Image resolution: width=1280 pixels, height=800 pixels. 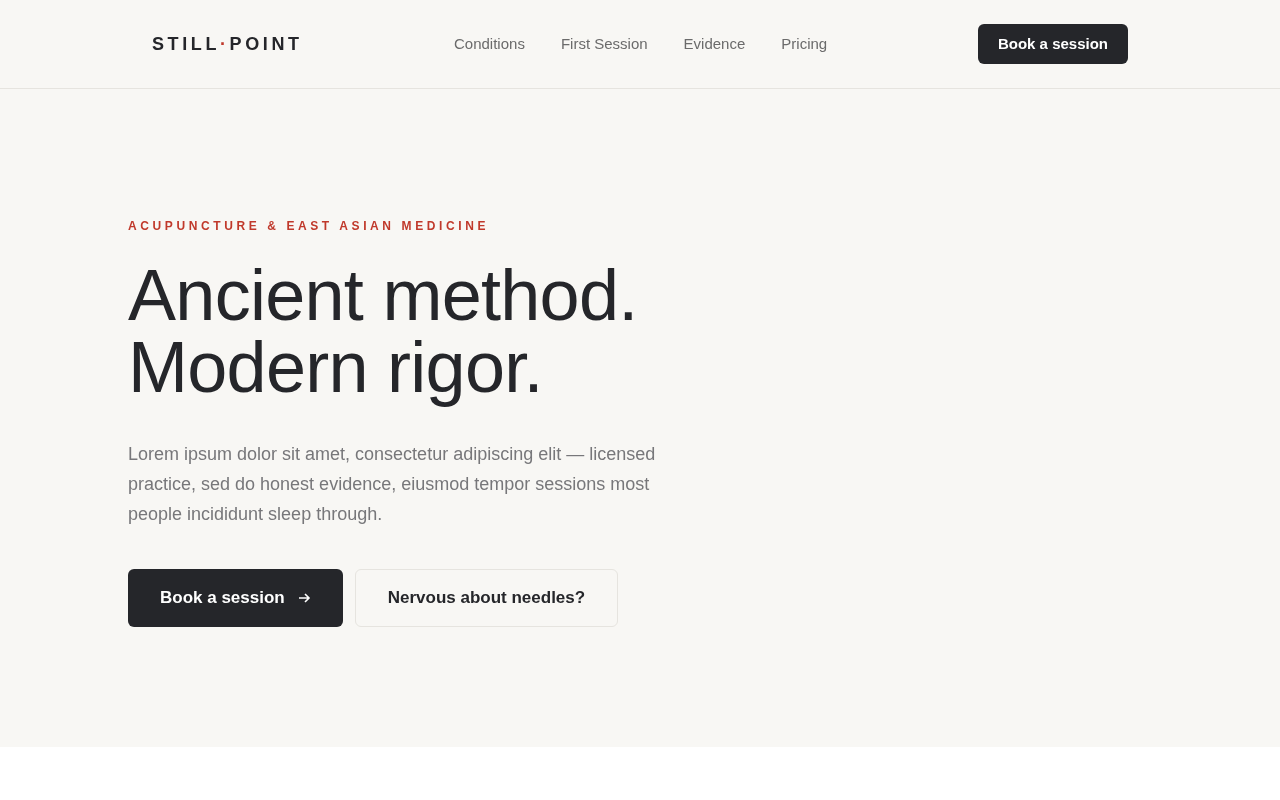 What do you see at coordinates (309, 226) in the screenshot?
I see `eyebrow-label: ACUPUNCTURE & EAST ASIAN MEDICINE` at bounding box center [309, 226].